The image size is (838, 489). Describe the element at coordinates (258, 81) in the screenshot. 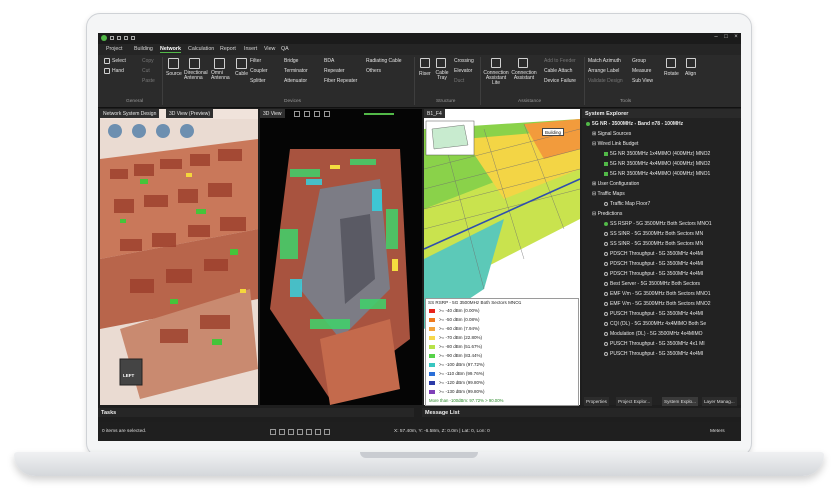

I see `splitter-button: Splitter` at that location.